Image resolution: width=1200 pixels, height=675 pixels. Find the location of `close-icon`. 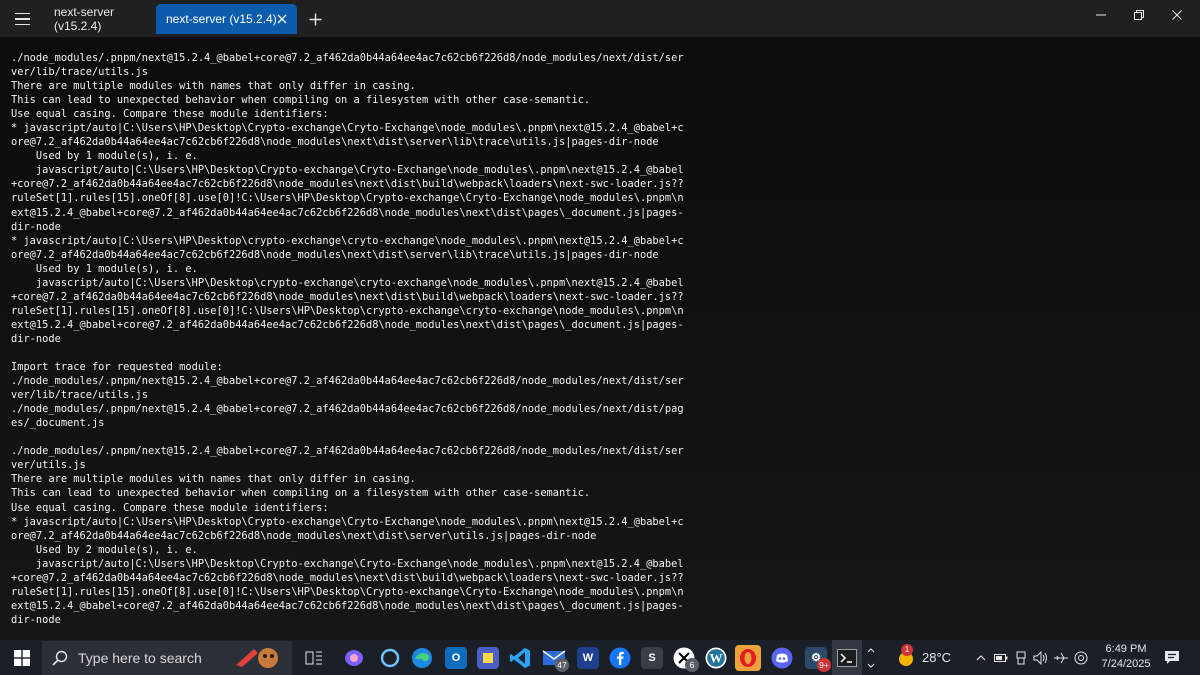

close-icon is located at coordinates (1177, 15).